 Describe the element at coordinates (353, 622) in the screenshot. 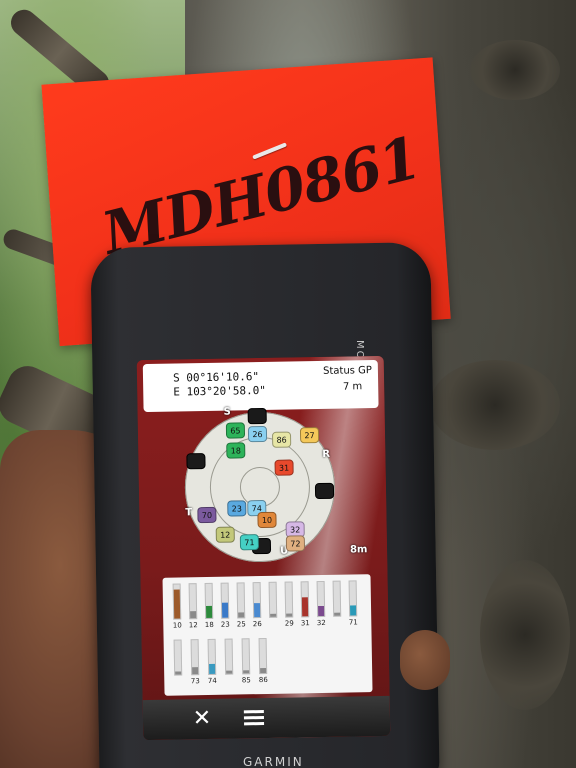

I see `signal-bar-label: 71` at that location.